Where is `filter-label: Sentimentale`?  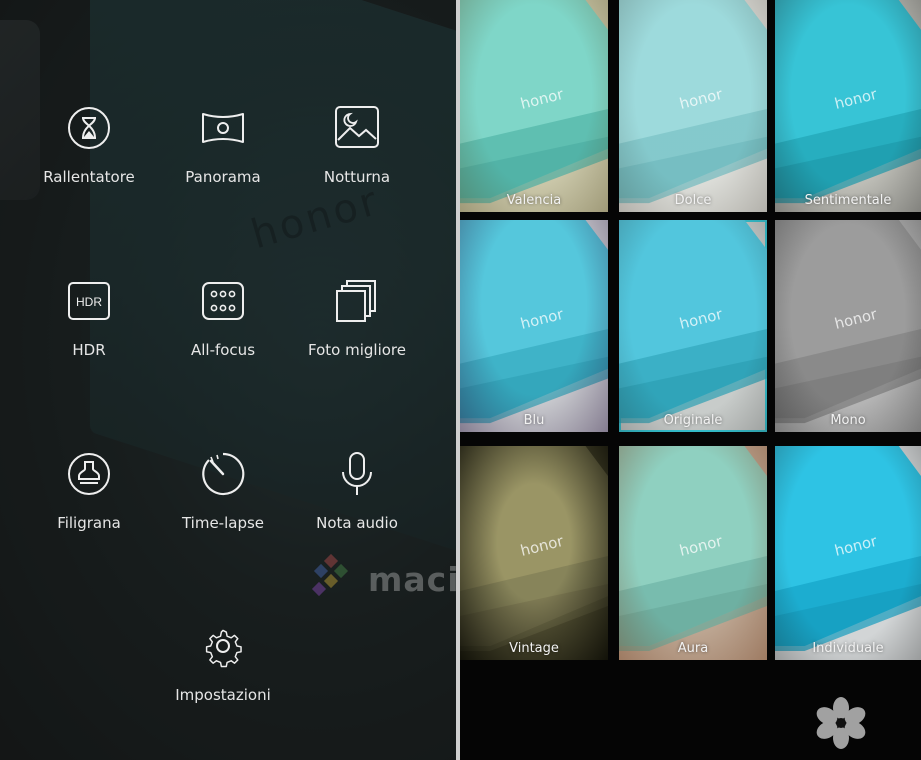
filter-label: Sentimentale is located at coordinates (848, 200).